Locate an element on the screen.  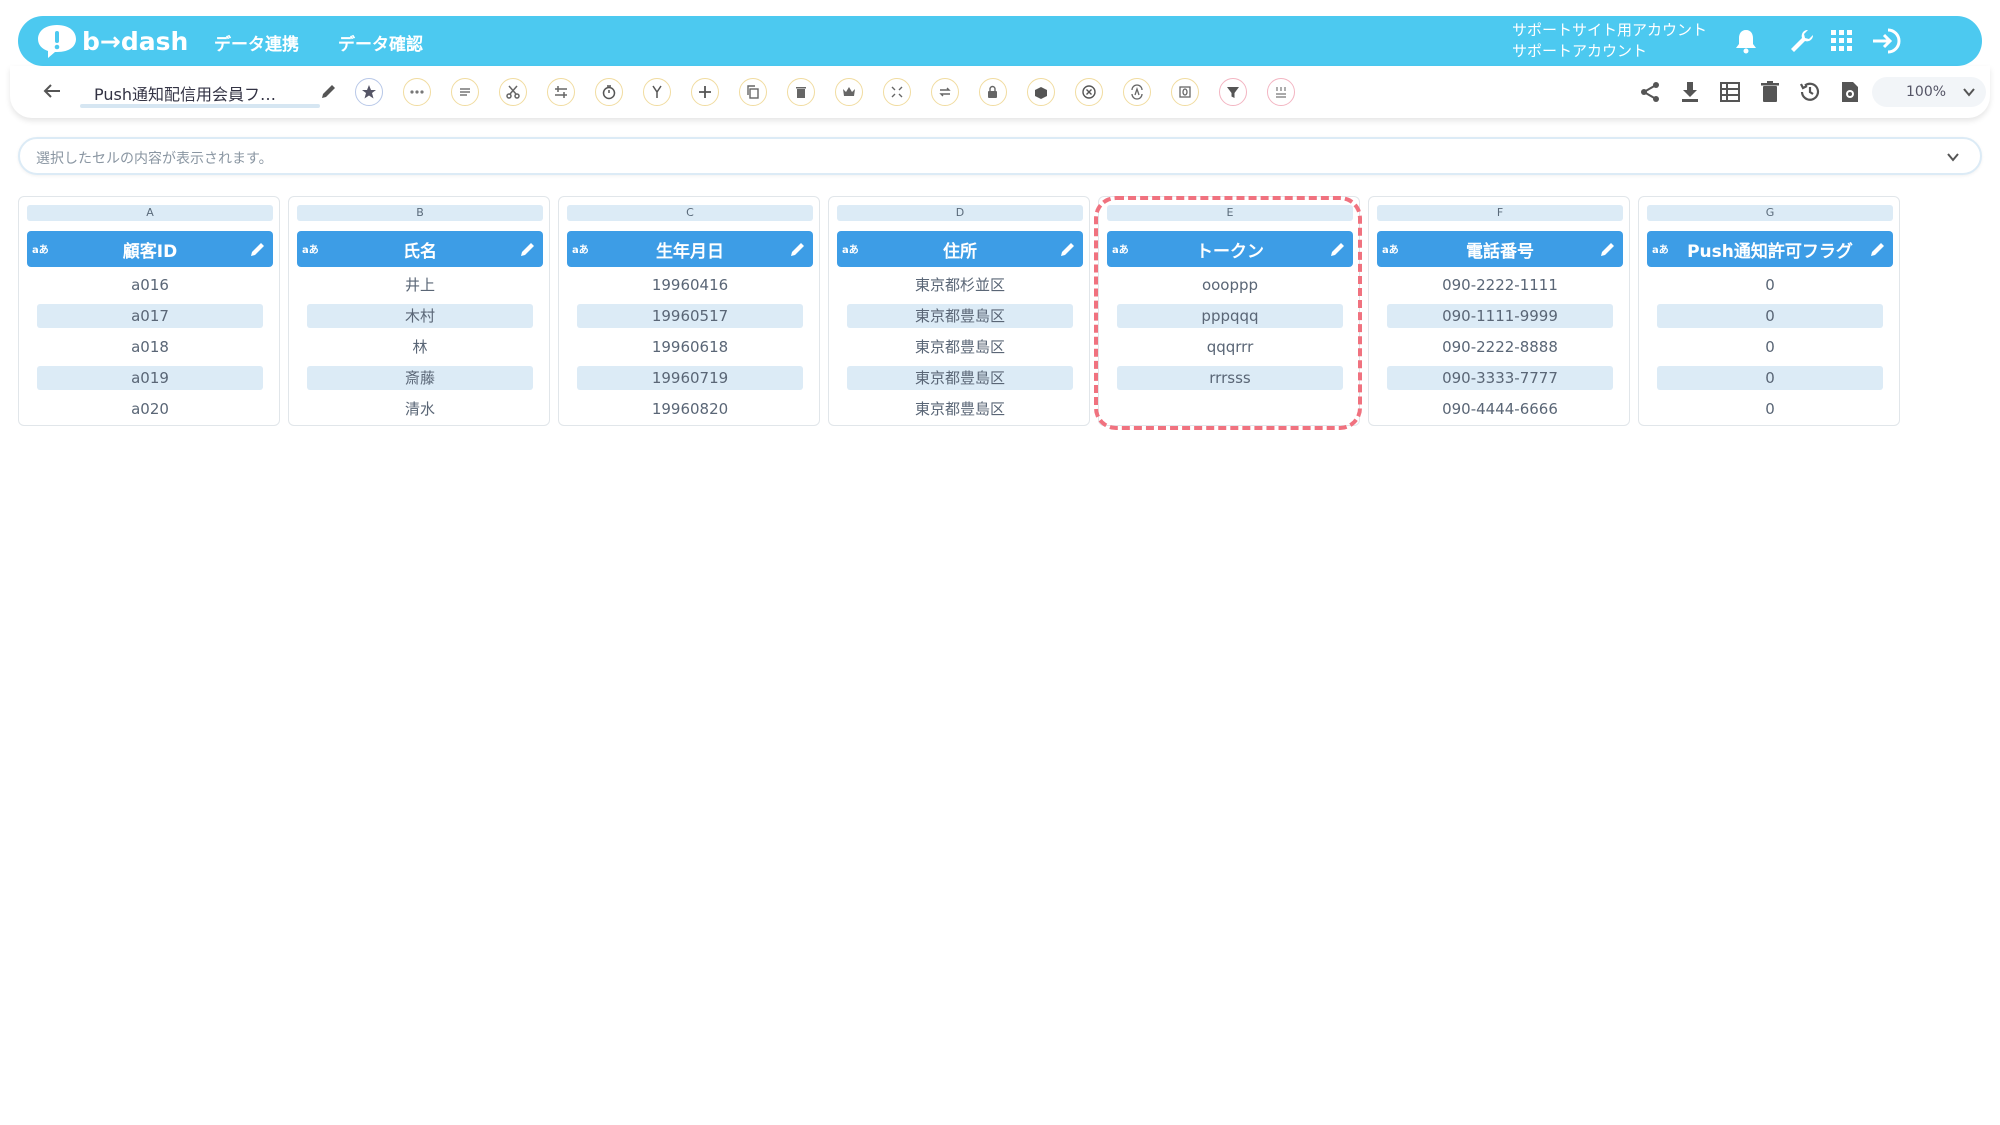
column-letter: A is located at coordinates (150, 213).